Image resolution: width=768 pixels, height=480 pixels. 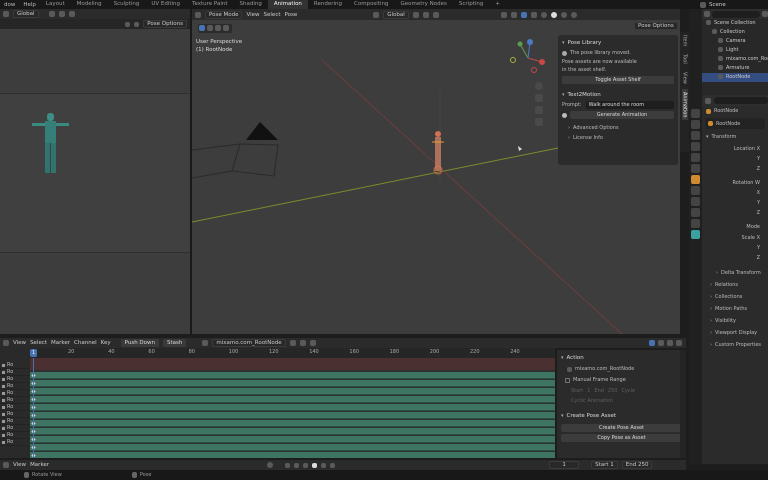 I want to click on pan-hand-icon, so click(x=539, y=98).